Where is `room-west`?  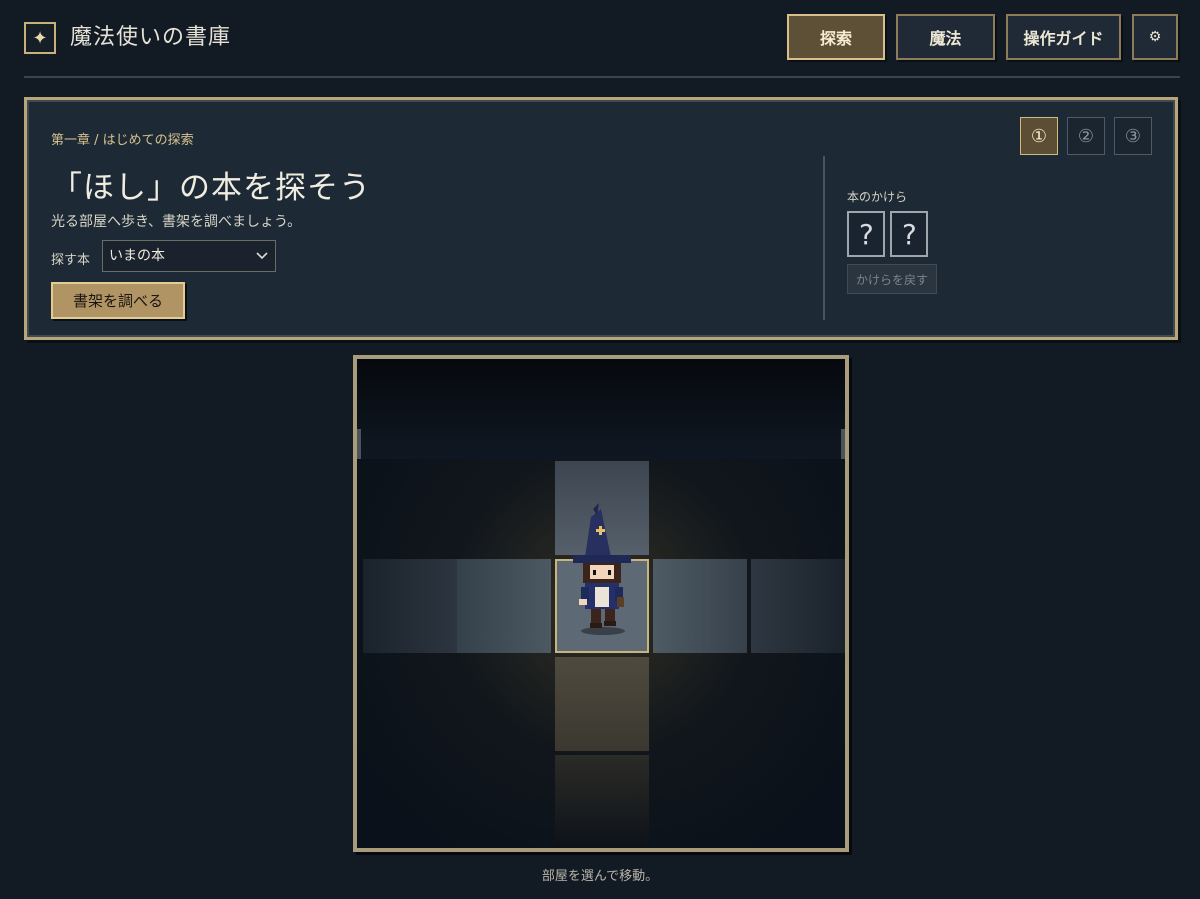
room-west is located at coordinates (504, 606).